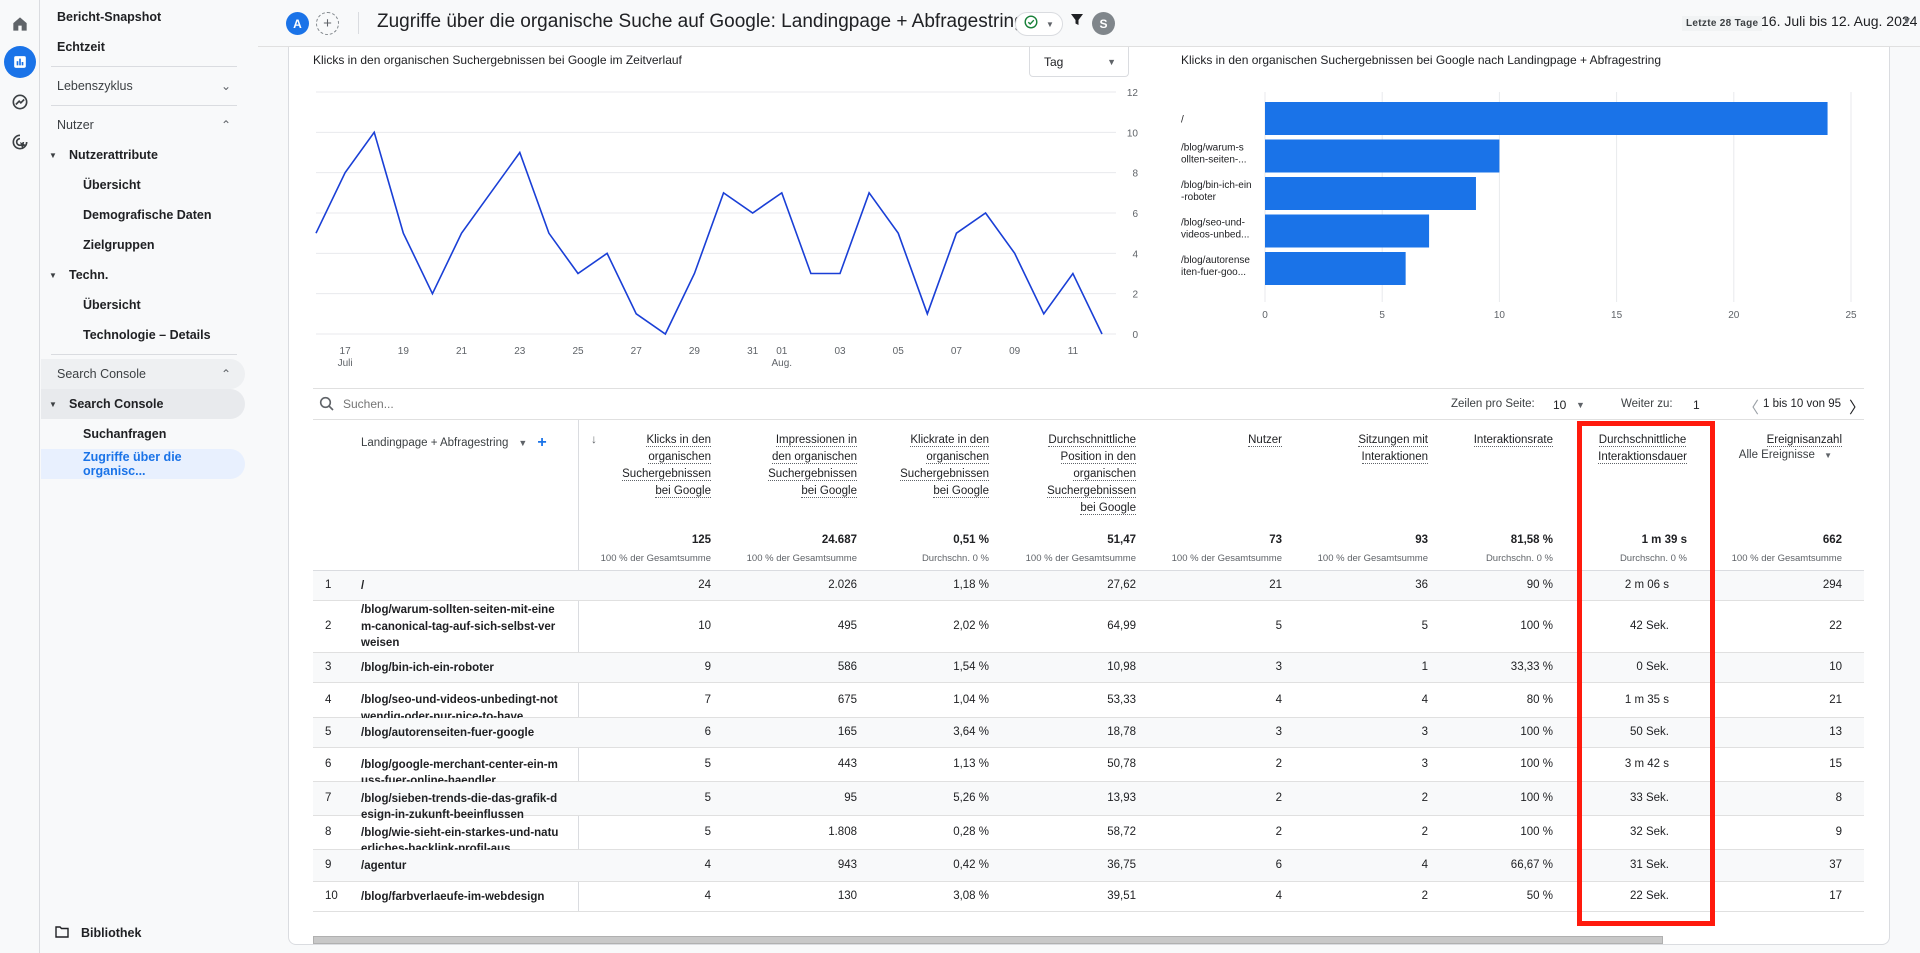 Image resolution: width=1920 pixels, height=953 pixels. I want to click on metric-cell: 13, so click(1835, 732).